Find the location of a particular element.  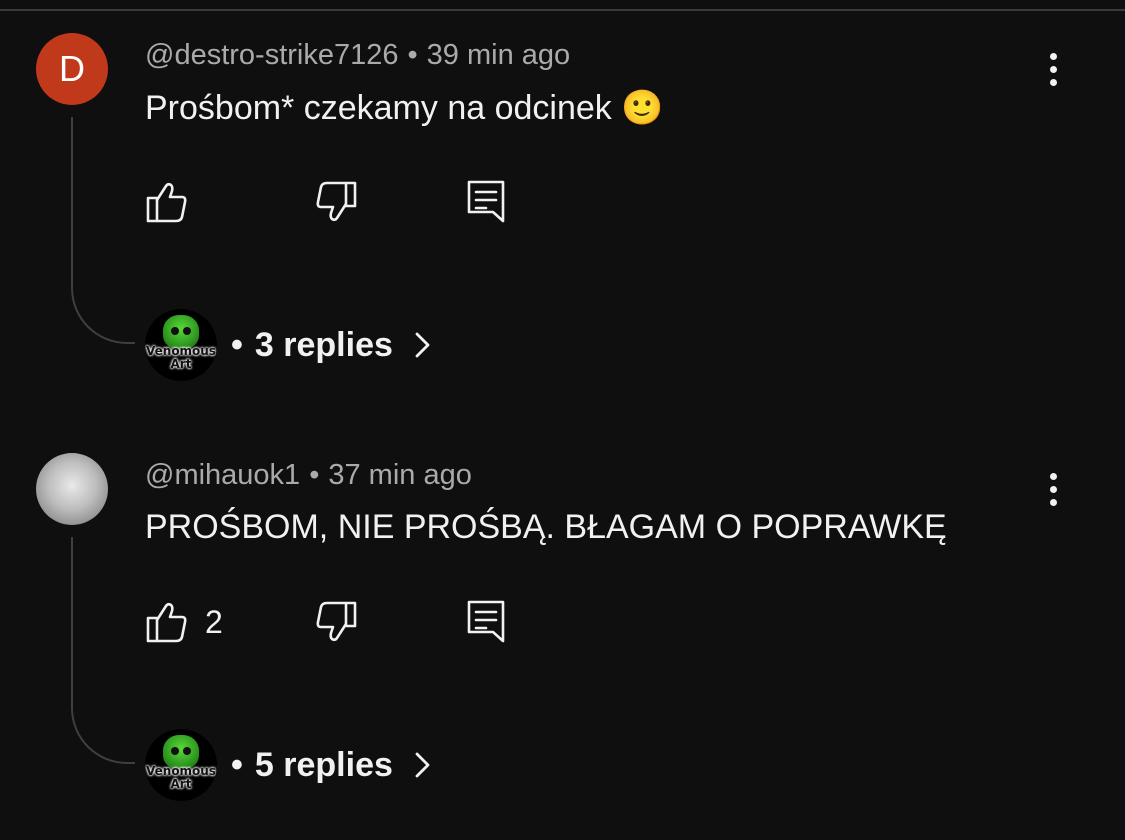

comment-timestamp: 39 min ago is located at coordinates (498, 55).